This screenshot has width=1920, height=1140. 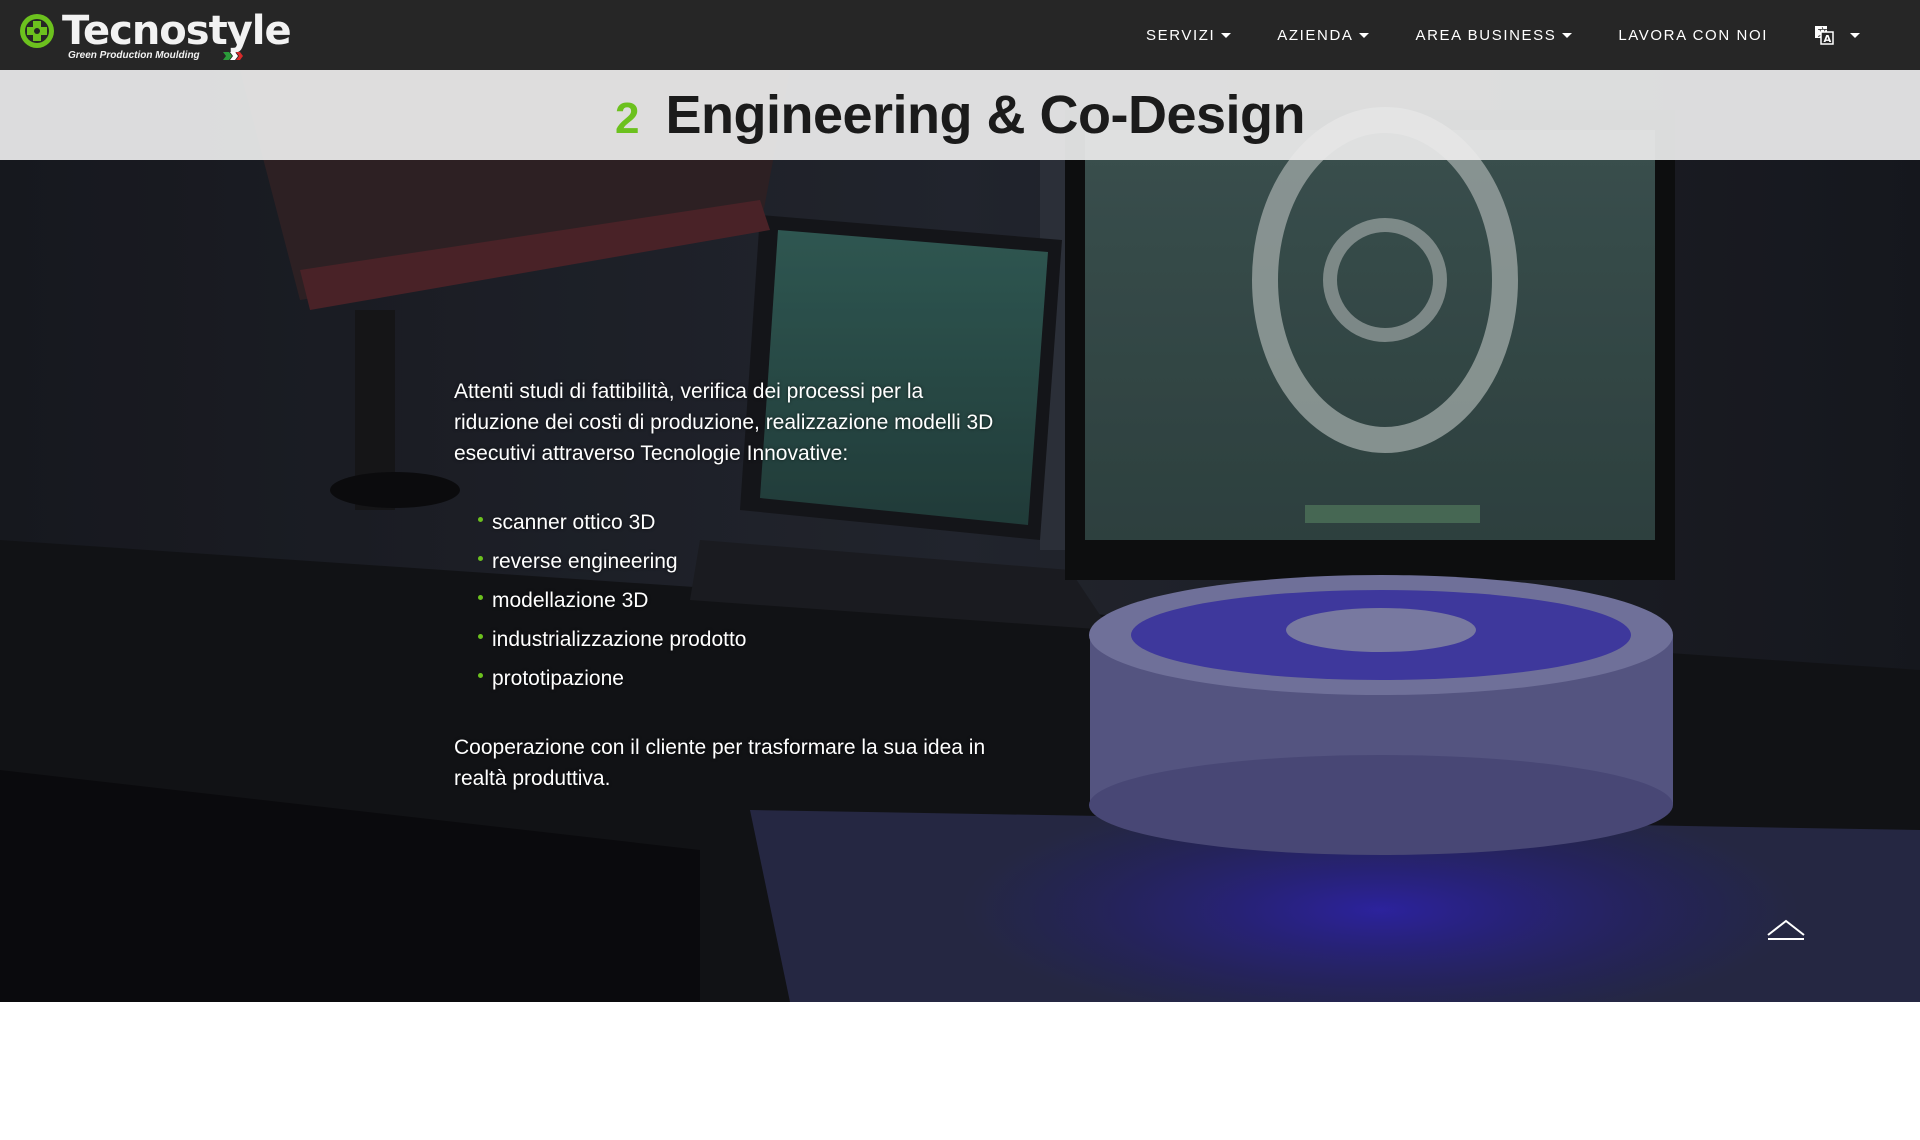 I want to click on list-item: scanner ottico 3D, so click(x=746, y=522).